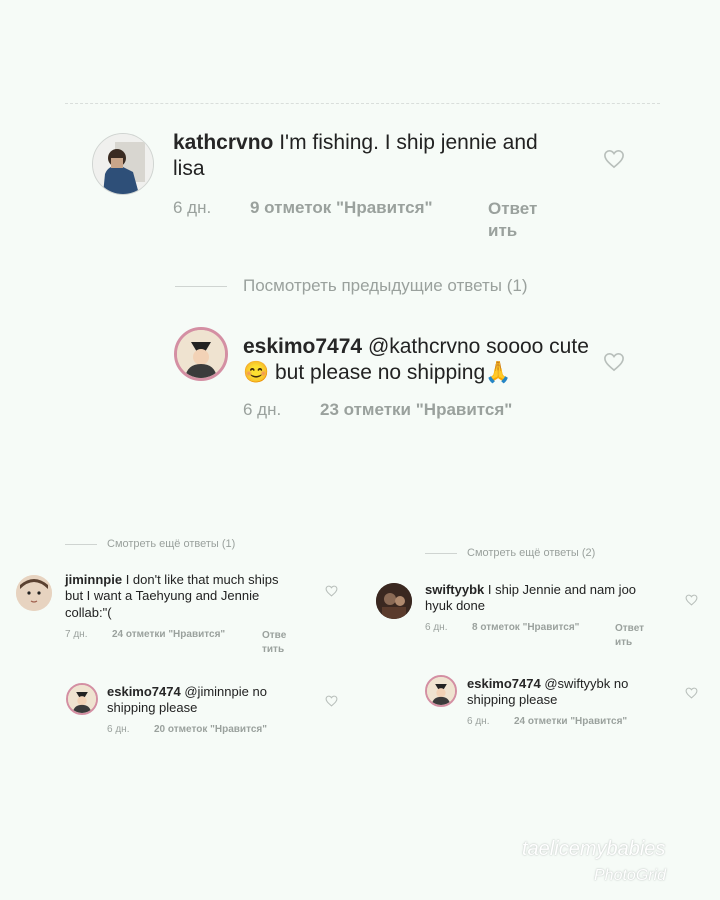  I want to click on comment-likes: 8 отметок "Нравится", so click(525, 627).